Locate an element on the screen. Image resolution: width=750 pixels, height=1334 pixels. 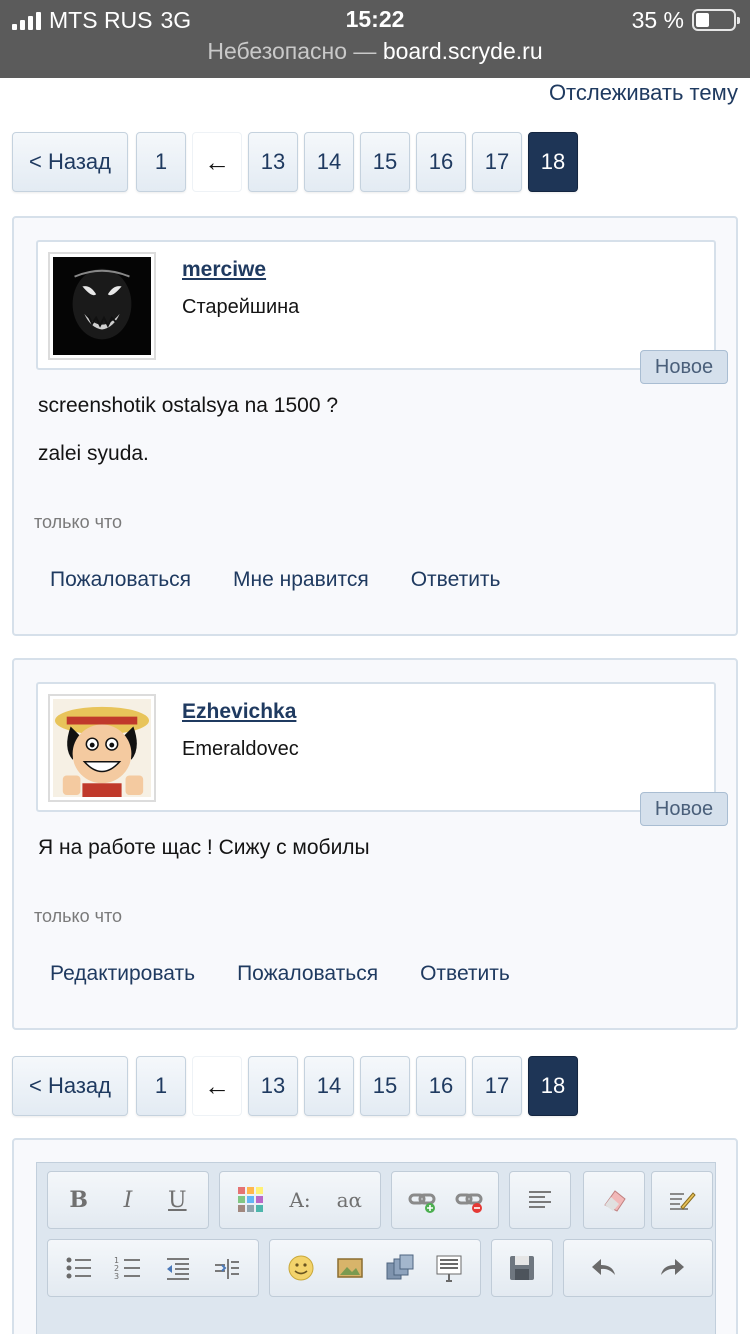
undo-icon is located at coordinates (604, 1268).